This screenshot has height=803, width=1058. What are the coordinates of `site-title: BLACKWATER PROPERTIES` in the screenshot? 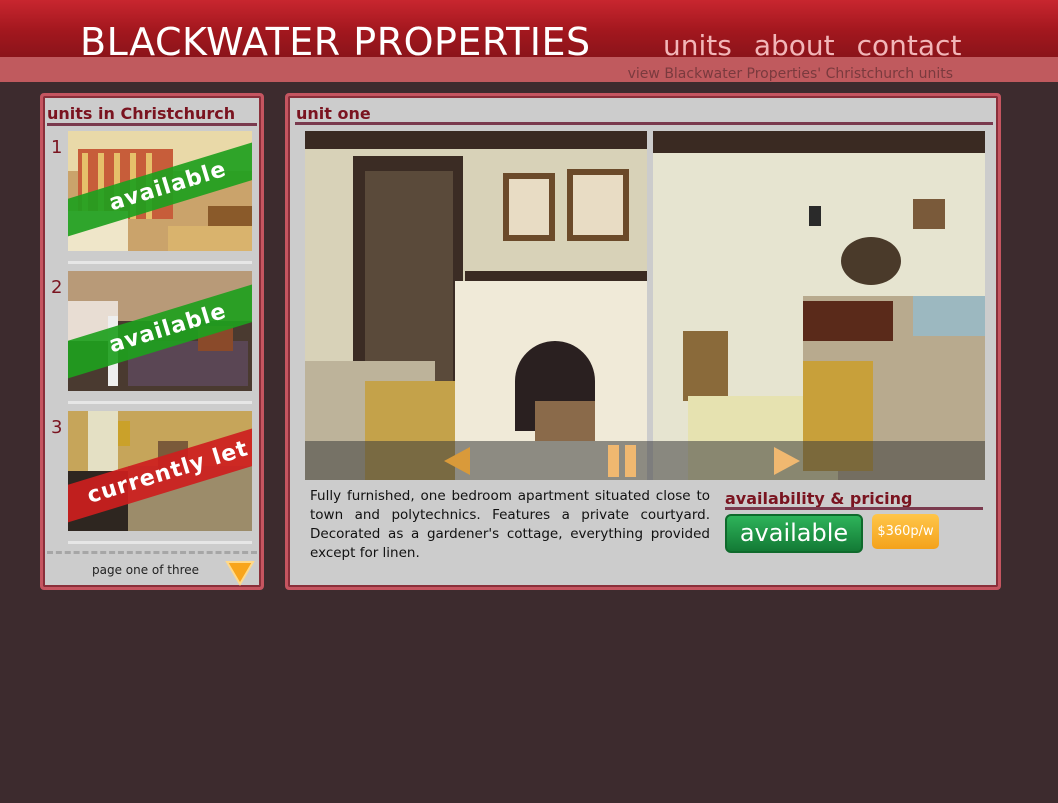 It's located at (335, 42).